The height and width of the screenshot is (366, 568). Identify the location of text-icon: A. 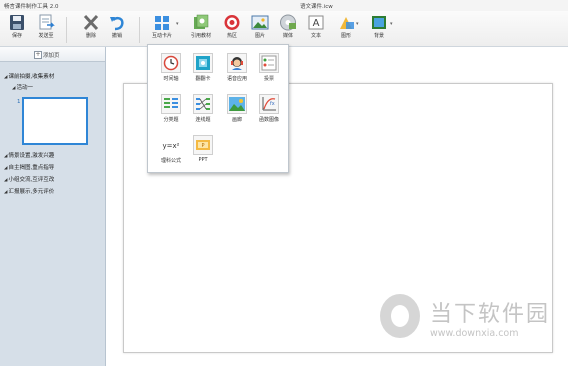
(316, 22).